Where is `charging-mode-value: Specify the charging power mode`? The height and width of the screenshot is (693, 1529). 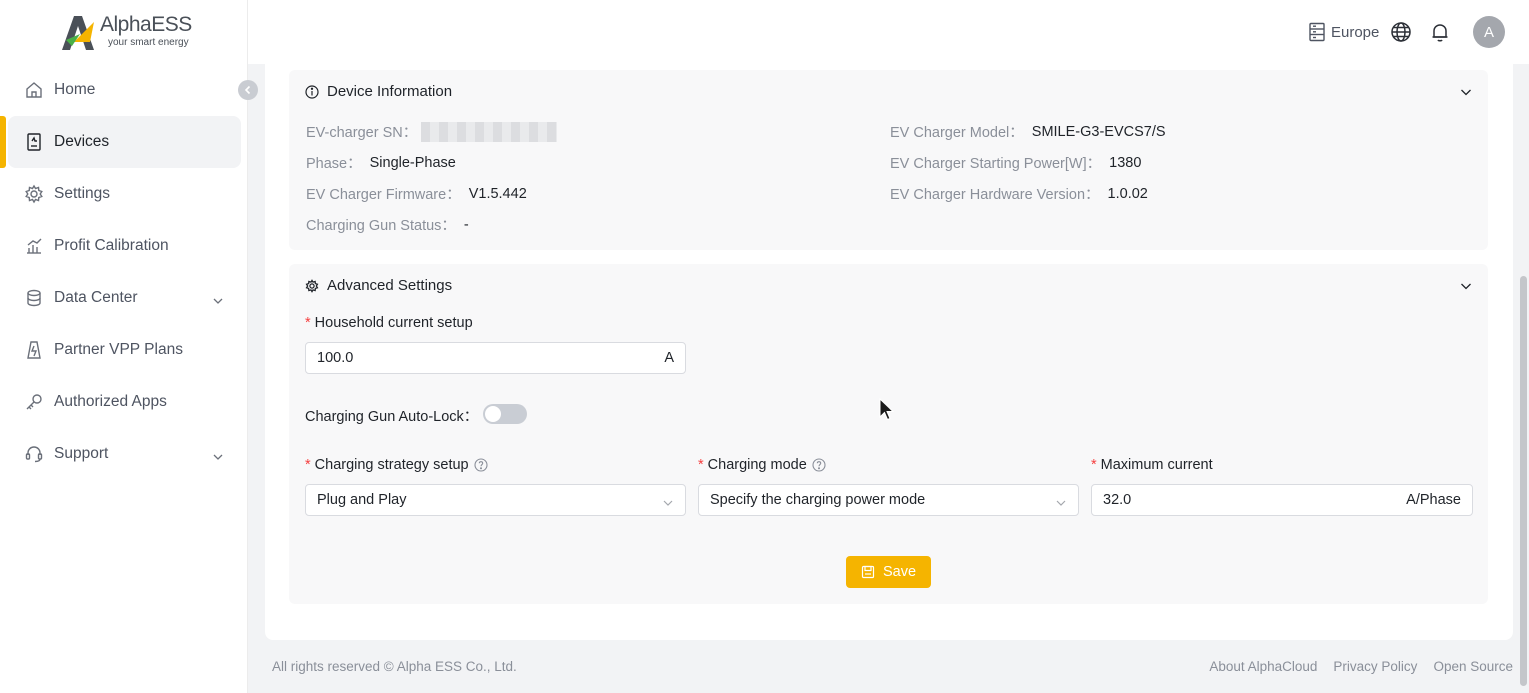
charging-mode-value: Specify the charging power mode is located at coordinates (818, 500).